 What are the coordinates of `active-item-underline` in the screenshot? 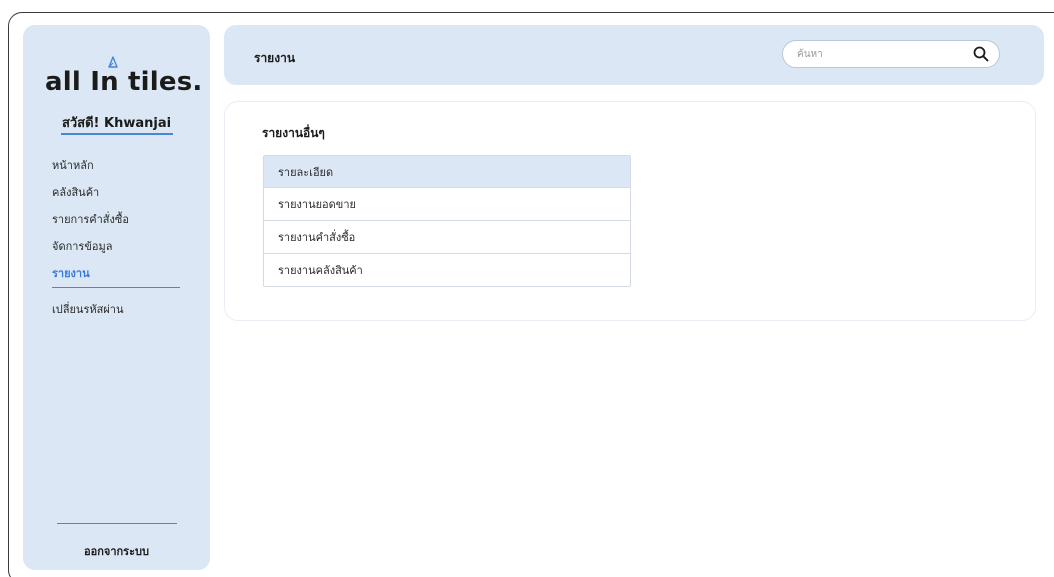 It's located at (116, 287).